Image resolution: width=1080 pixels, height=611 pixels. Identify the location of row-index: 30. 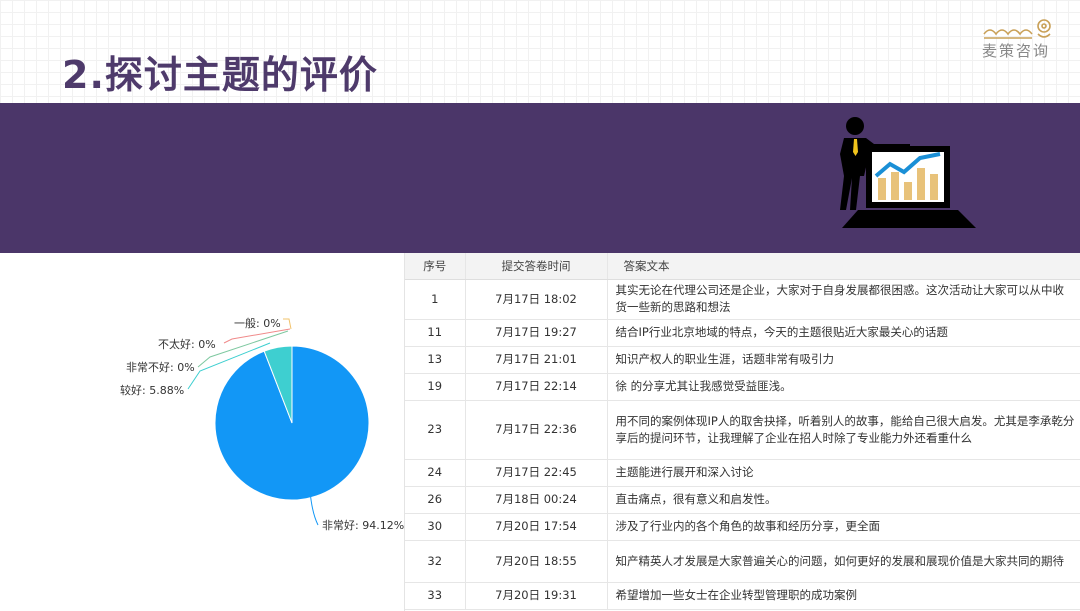
(435, 527).